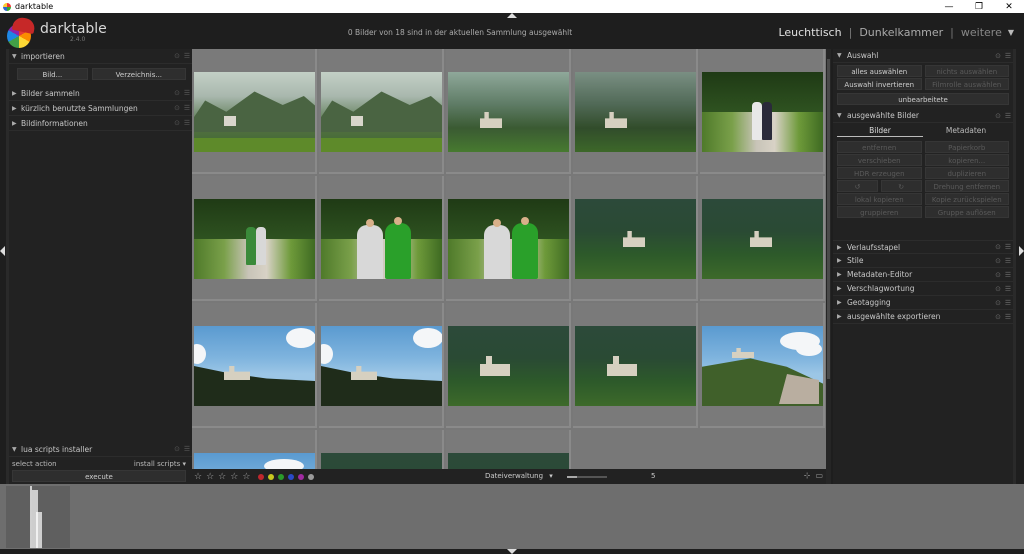  Describe the element at coordinates (261, 476) in the screenshot. I see `color-label-red` at that location.